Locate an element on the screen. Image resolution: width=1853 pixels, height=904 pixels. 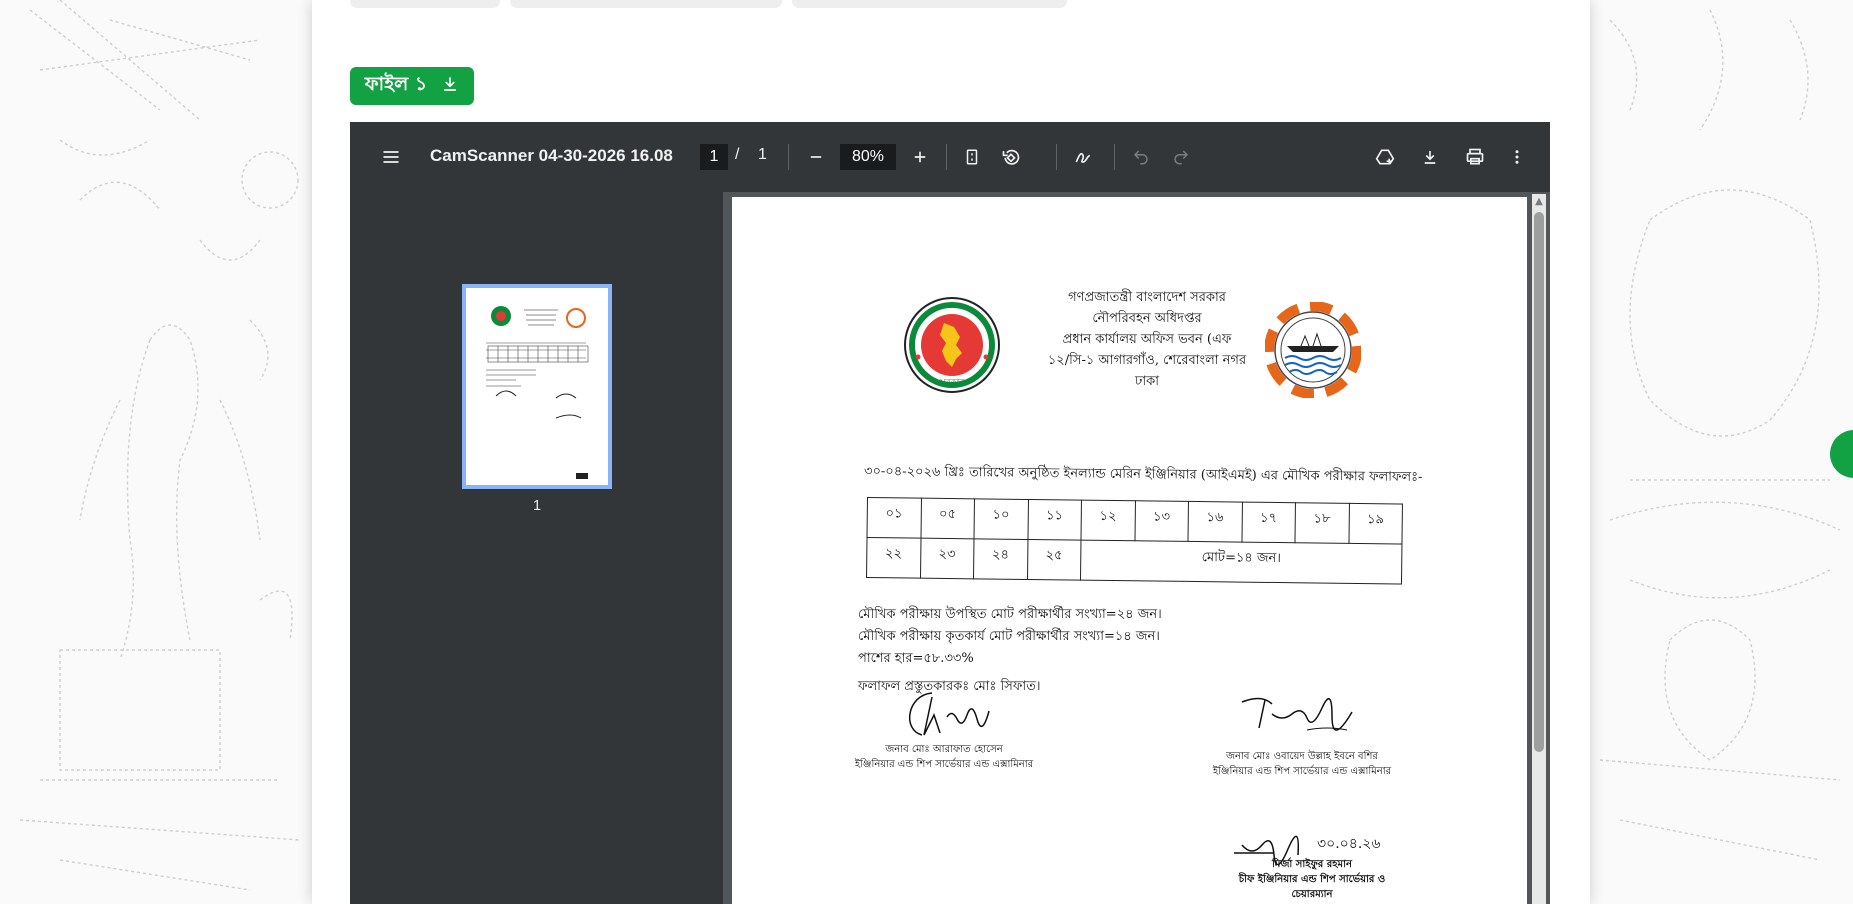
signer-left-name: জনাব মোঃ আরাফাত হোসেন is located at coordinates (944, 749).